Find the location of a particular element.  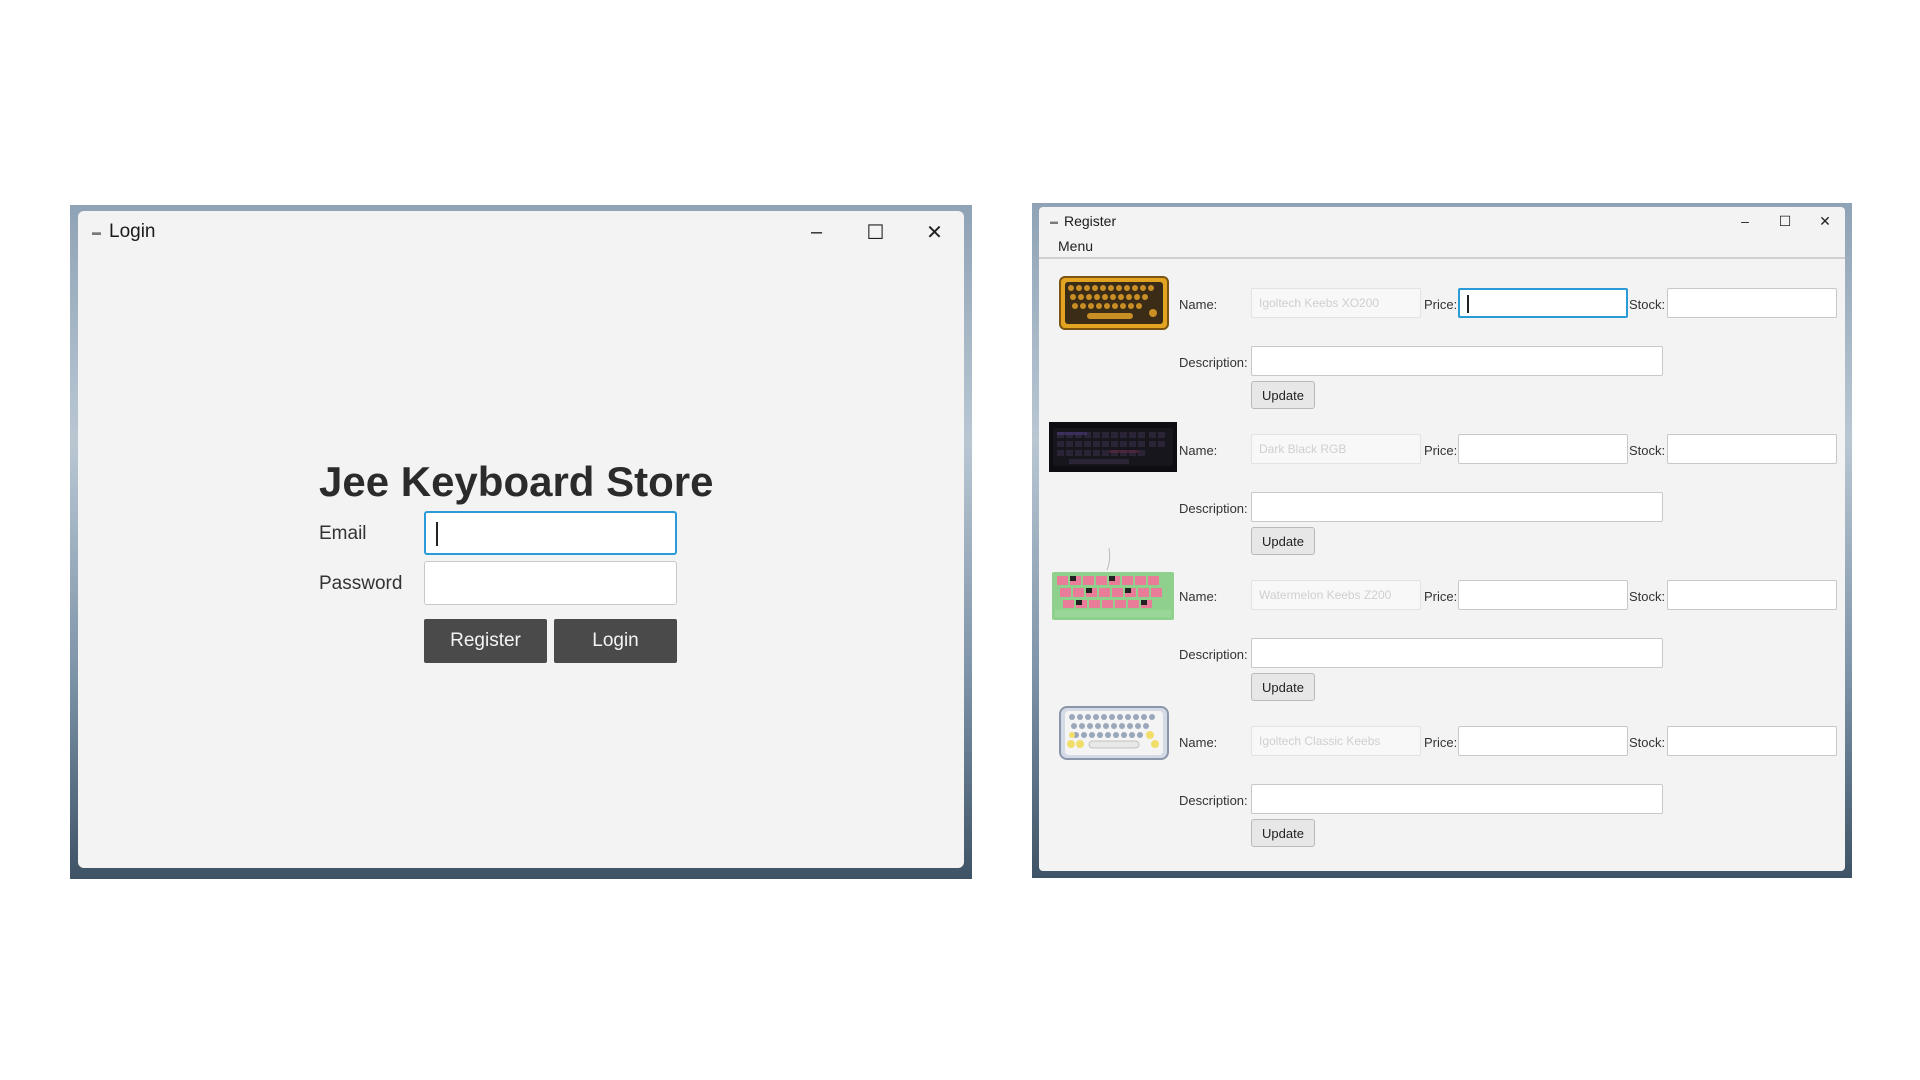

yellow-retro-keyboard-image is located at coordinates (1114, 303).